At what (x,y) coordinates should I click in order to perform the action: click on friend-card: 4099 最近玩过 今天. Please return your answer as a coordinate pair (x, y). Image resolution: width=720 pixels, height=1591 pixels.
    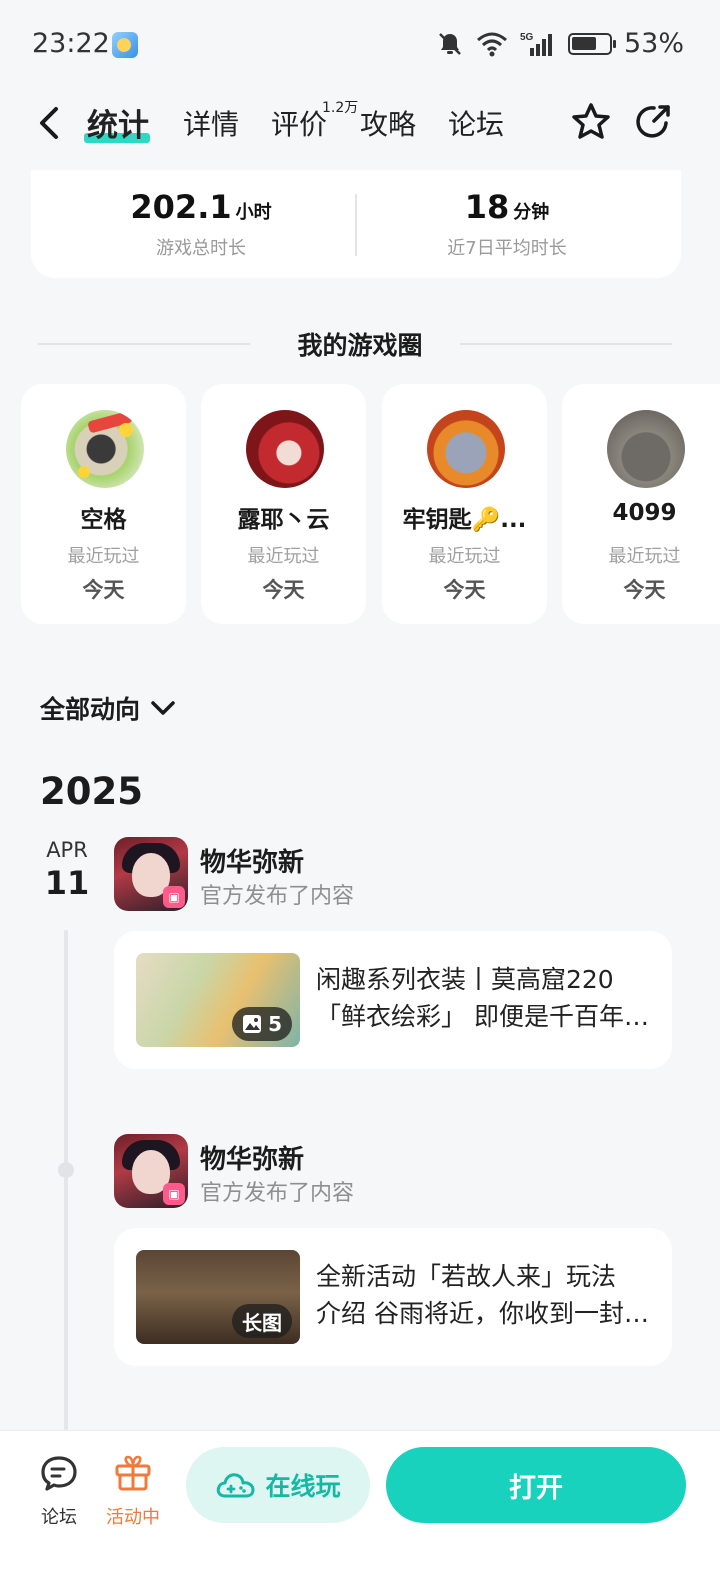
    Looking at the image, I should click on (641, 504).